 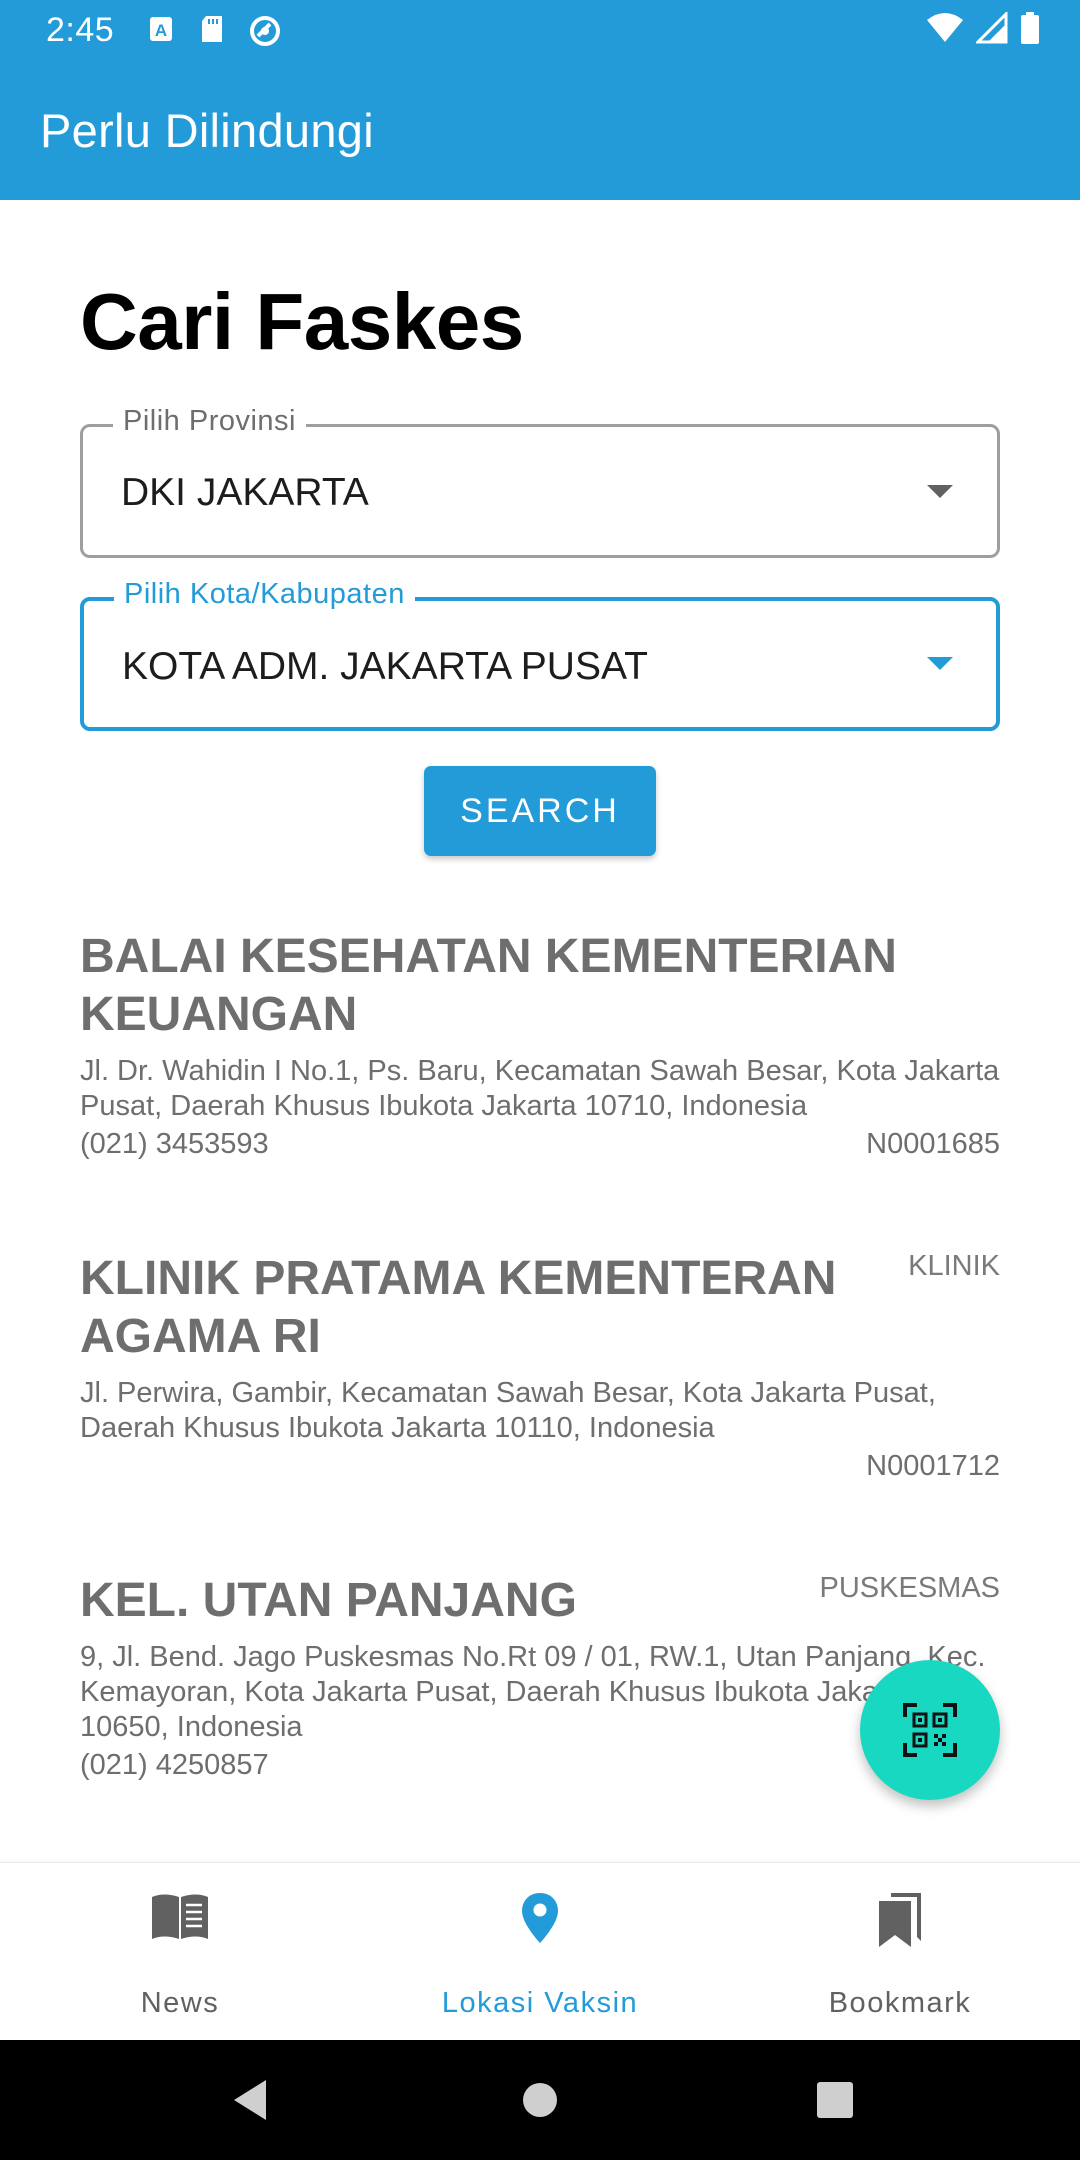 I want to click on system-recents-button, so click(x=835, y=2100).